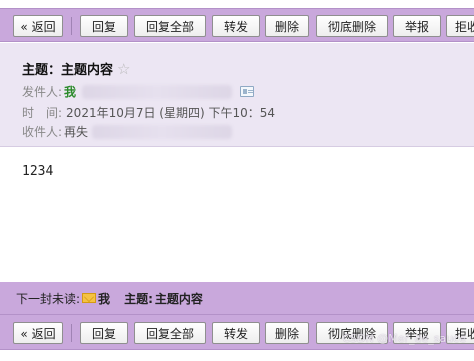  I want to click on next-unread-subject-label: 主题:, so click(138, 298).